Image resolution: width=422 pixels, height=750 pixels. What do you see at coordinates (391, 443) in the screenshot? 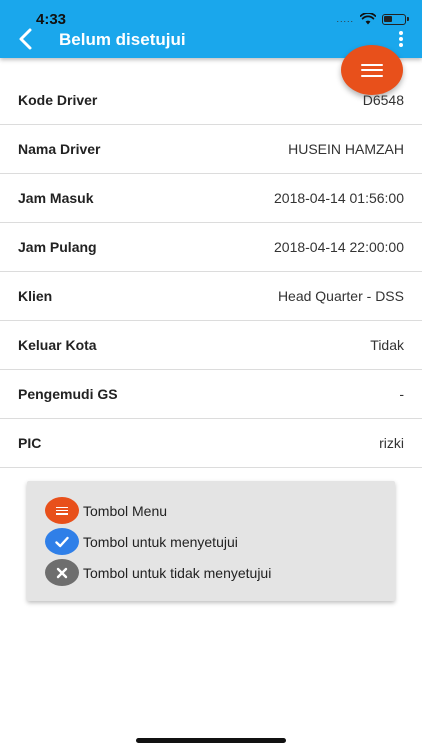
I see `detail-value: rizki` at bounding box center [391, 443].